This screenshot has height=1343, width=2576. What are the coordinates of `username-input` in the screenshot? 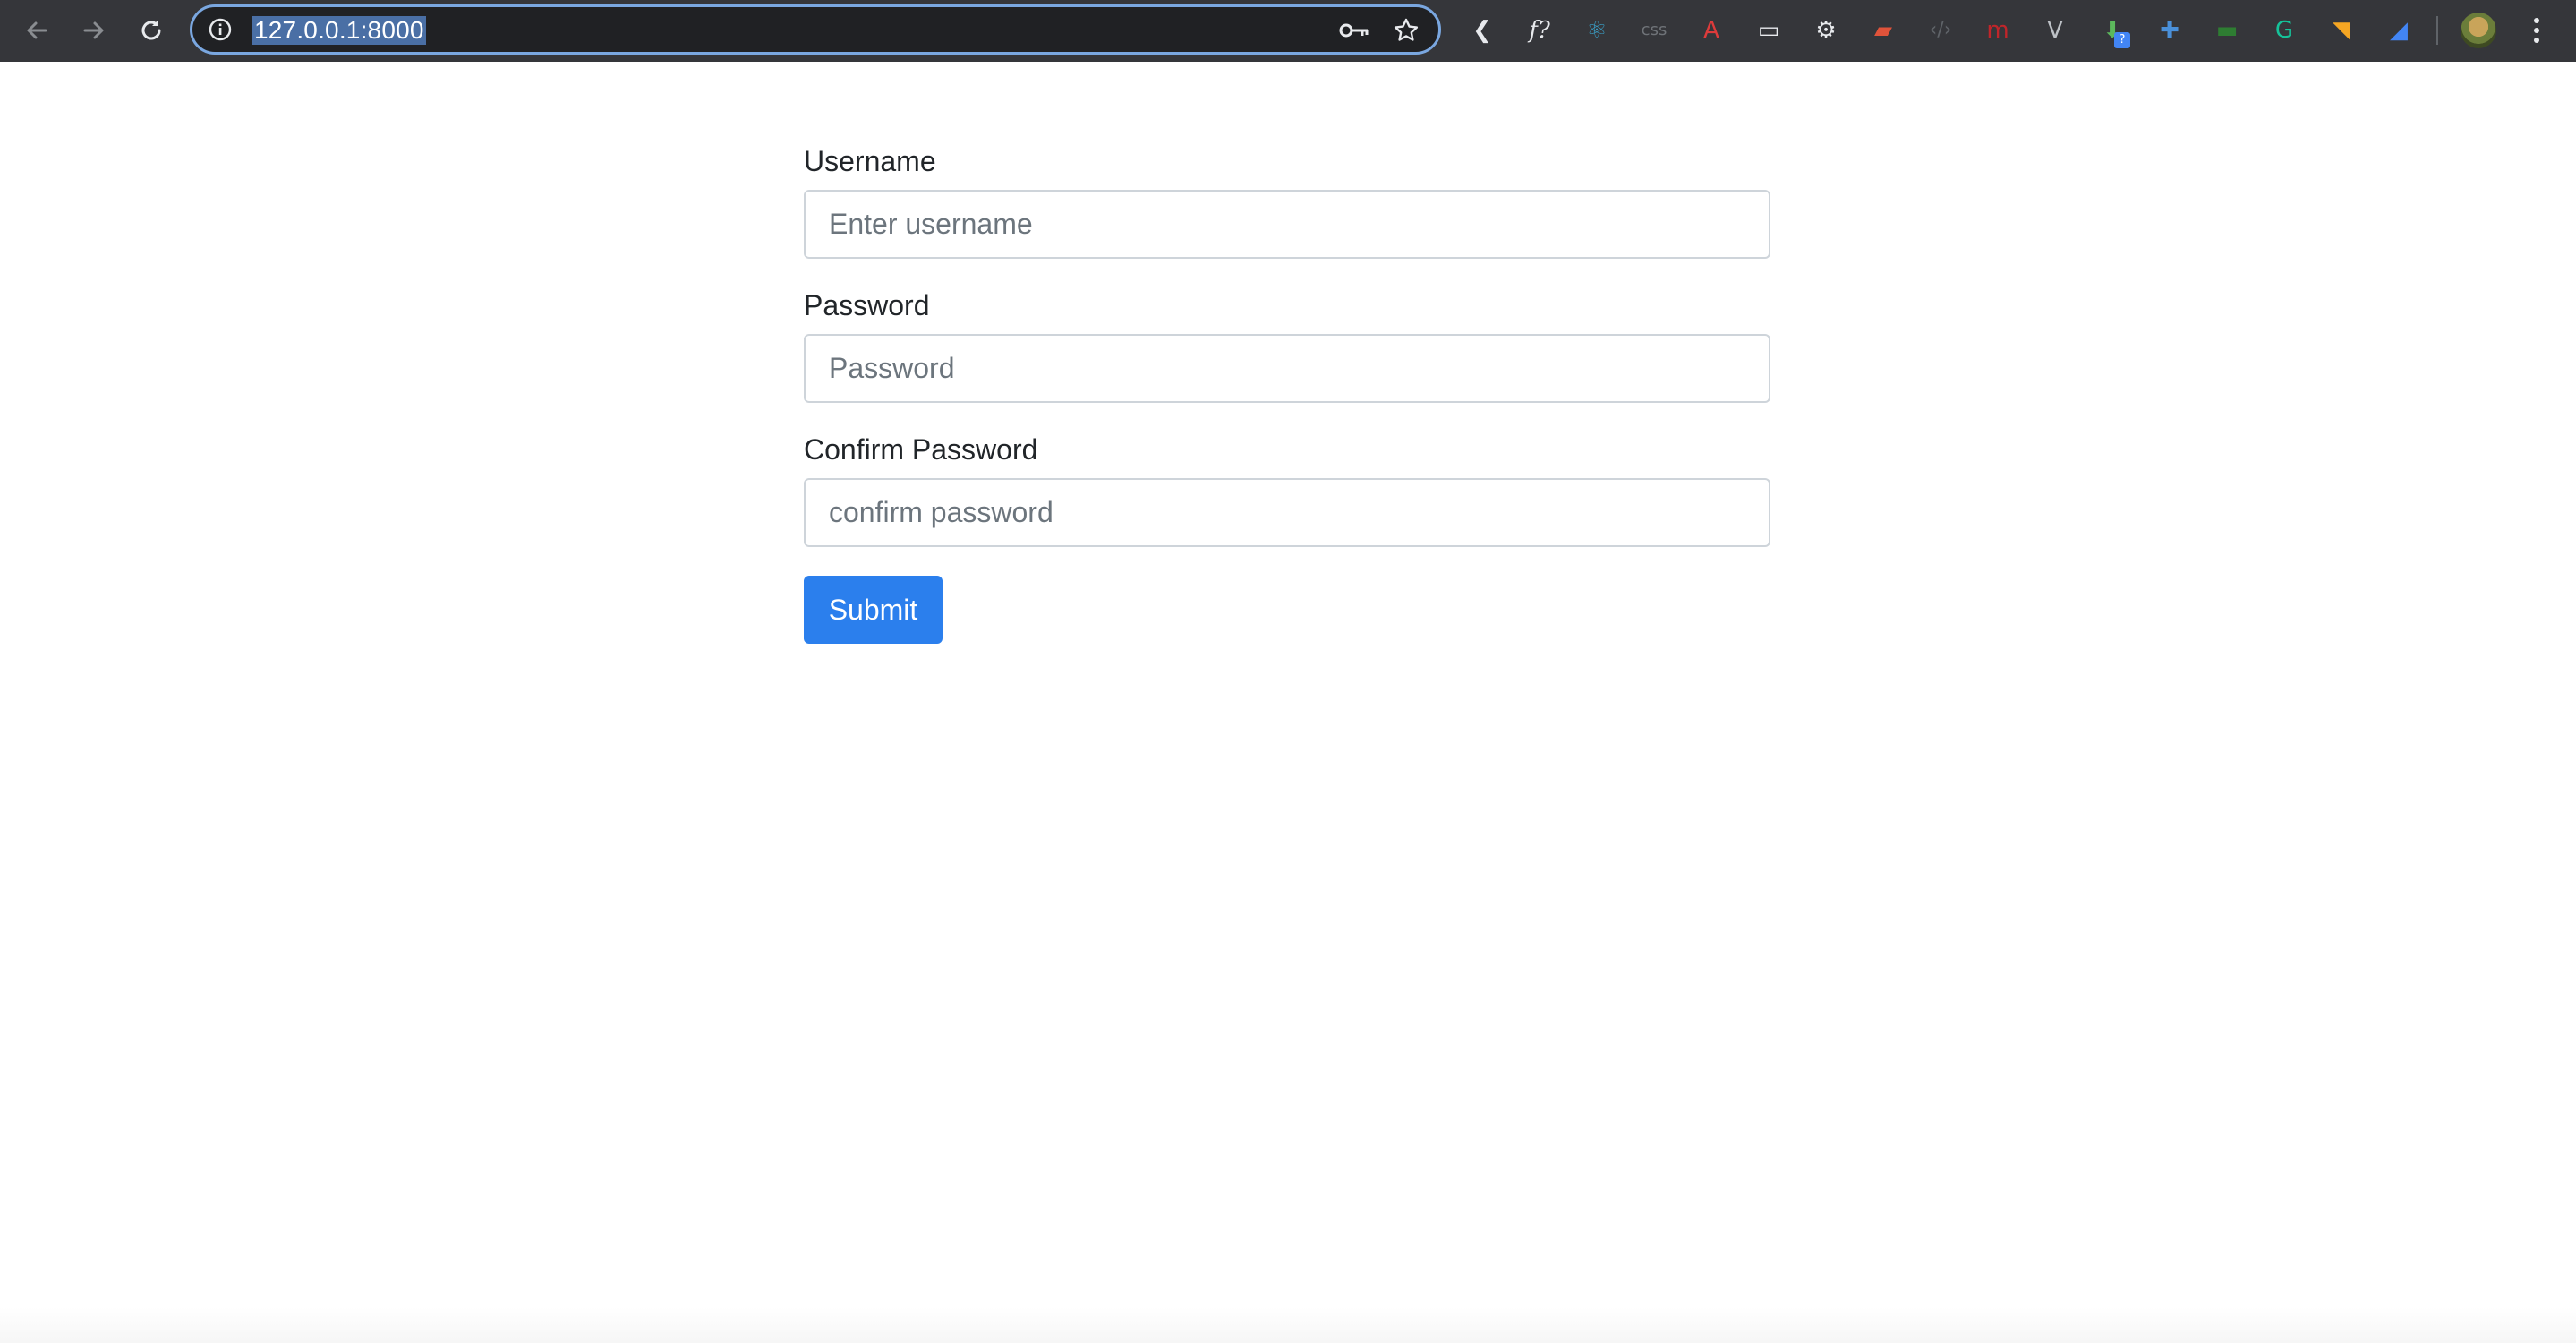 It's located at (1287, 224).